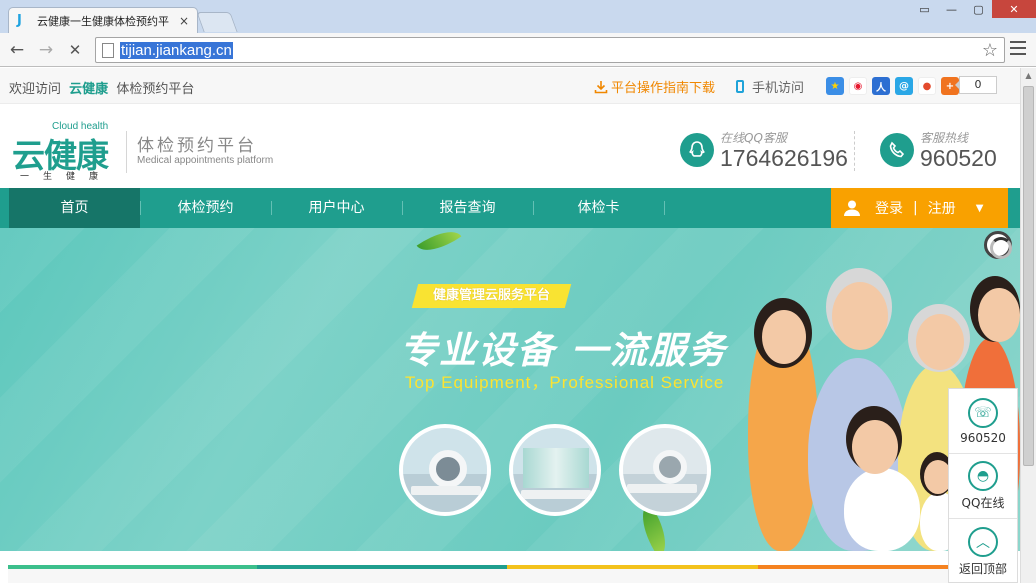 This screenshot has height=583, width=1036. Describe the element at coordinates (205, 208) in the screenshot. I see `nav-appointment: 体检预约` at that location.